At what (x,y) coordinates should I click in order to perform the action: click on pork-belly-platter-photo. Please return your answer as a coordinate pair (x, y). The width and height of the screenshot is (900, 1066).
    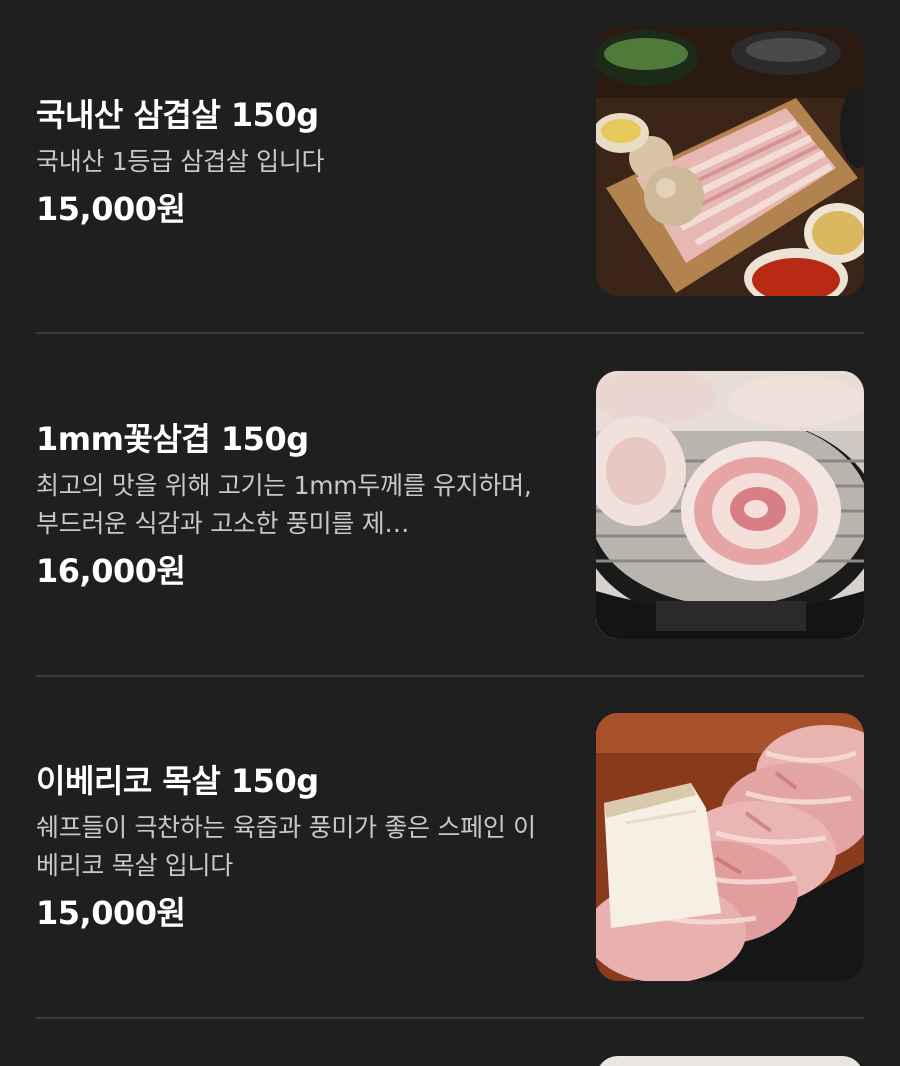
    Looking at the image, I should click on (730, 162).